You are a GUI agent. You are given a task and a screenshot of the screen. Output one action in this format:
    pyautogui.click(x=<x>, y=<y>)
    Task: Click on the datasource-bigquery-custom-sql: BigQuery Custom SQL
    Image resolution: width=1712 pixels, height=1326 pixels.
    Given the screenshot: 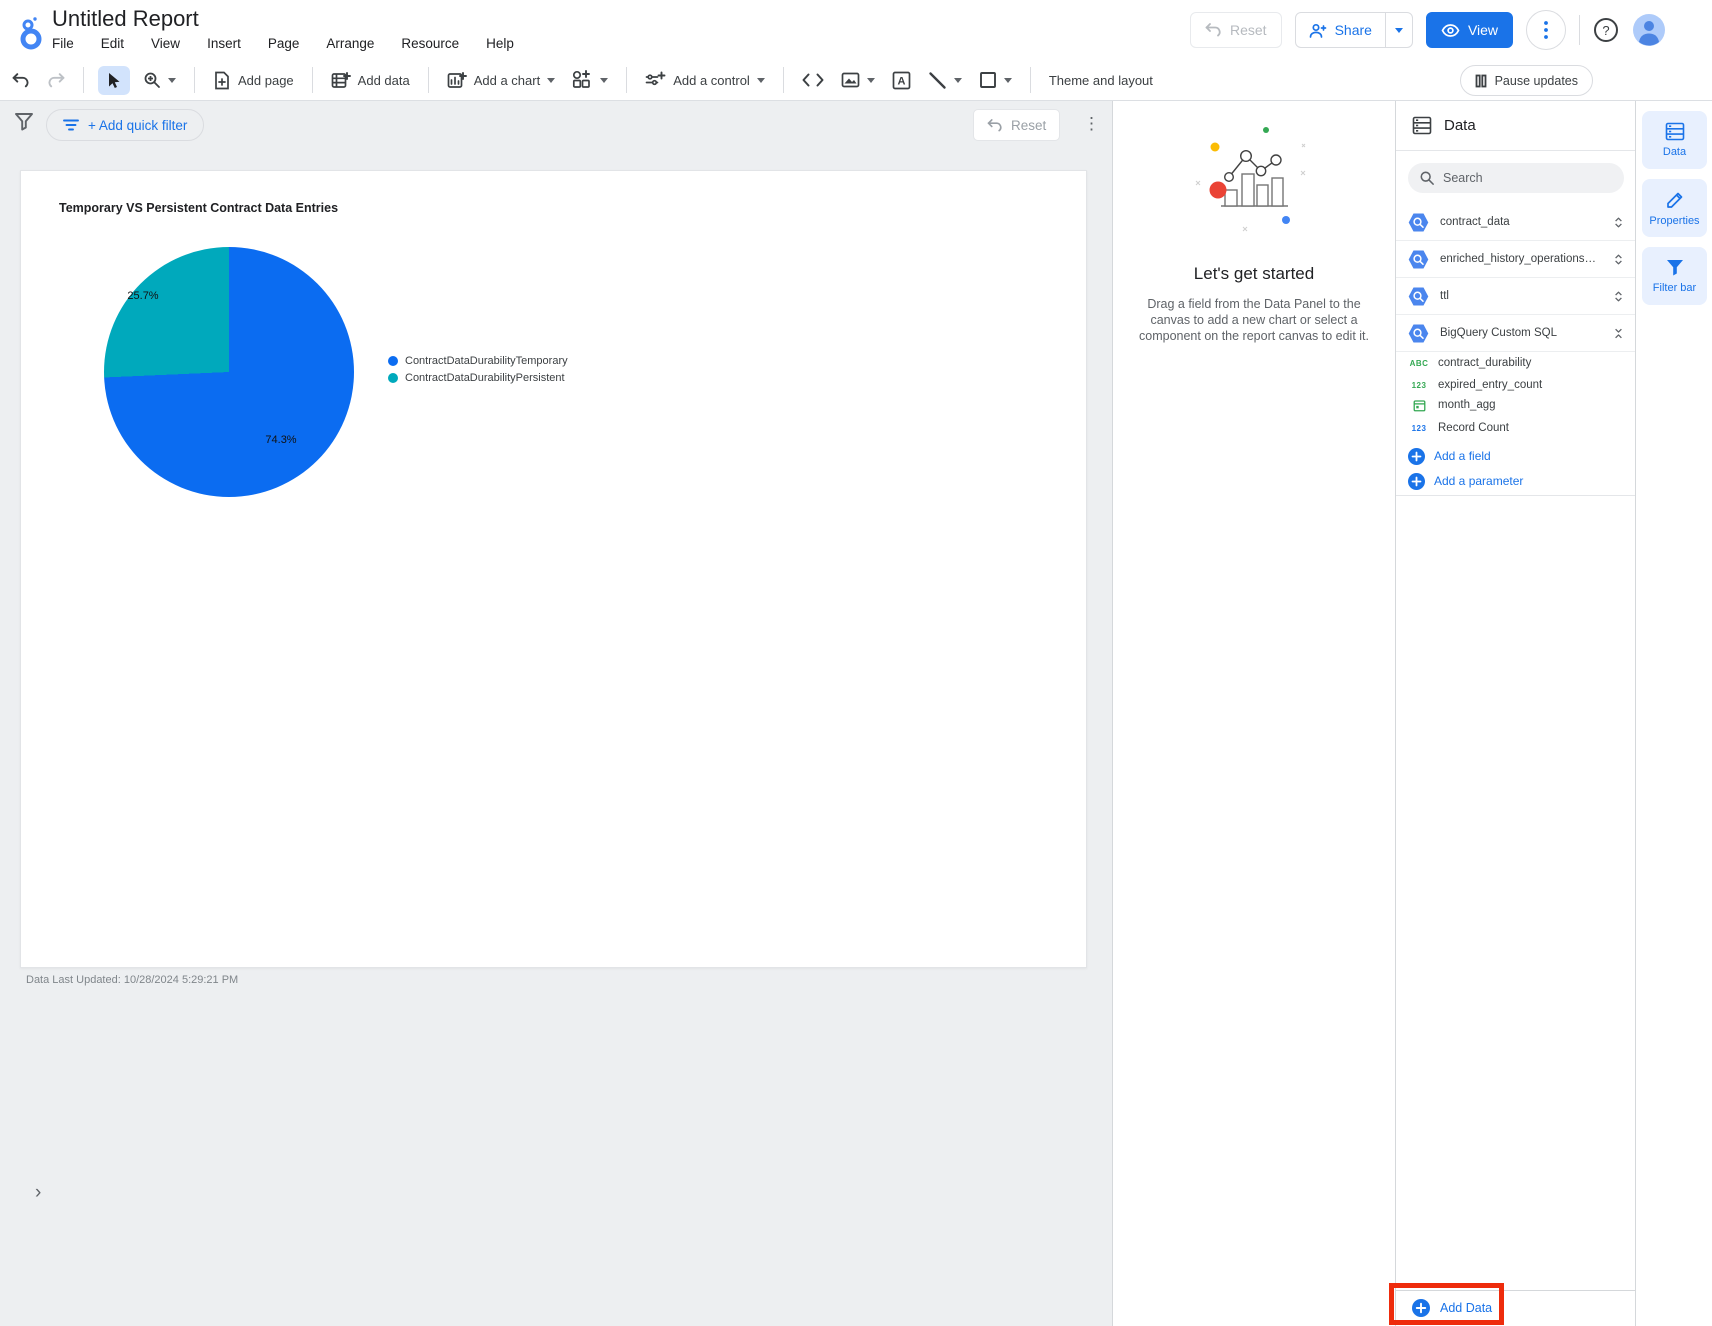 What is the action you would take?
    pyautogui.click(x=1515, y=333)
    